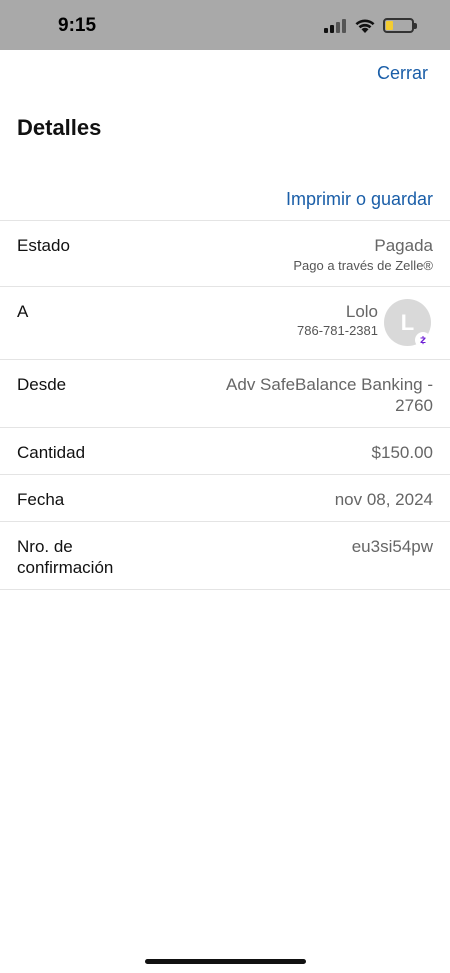 The image size is (450, 973). What do you see at coordinates (335, 25) in the screenshot?
I see `cellular-signal-icon` at bounding box center [335, 25].